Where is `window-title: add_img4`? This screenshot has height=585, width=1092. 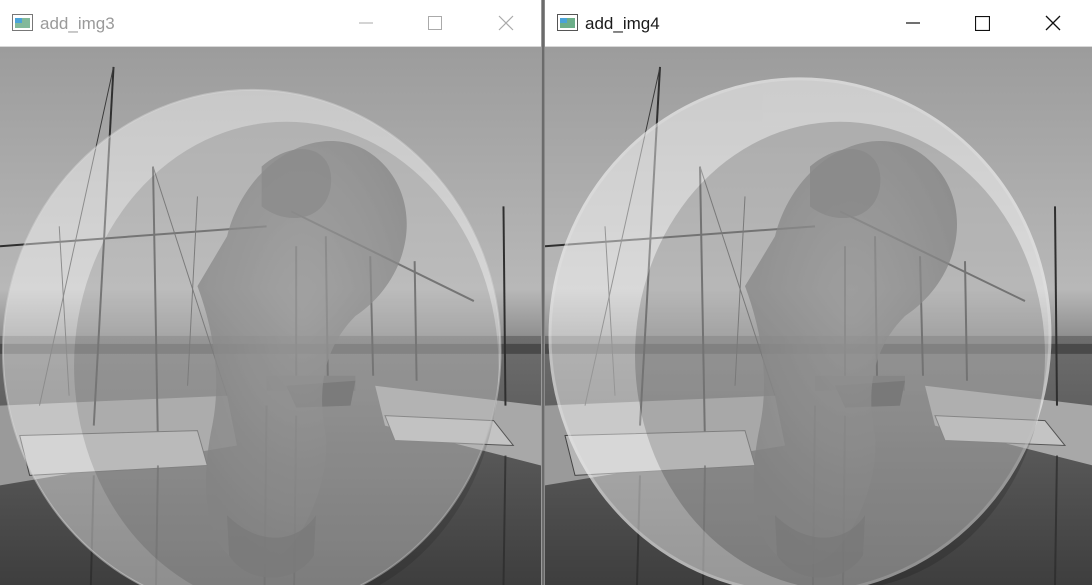 window-title: add_img4 is located at coordinates (622, 23).